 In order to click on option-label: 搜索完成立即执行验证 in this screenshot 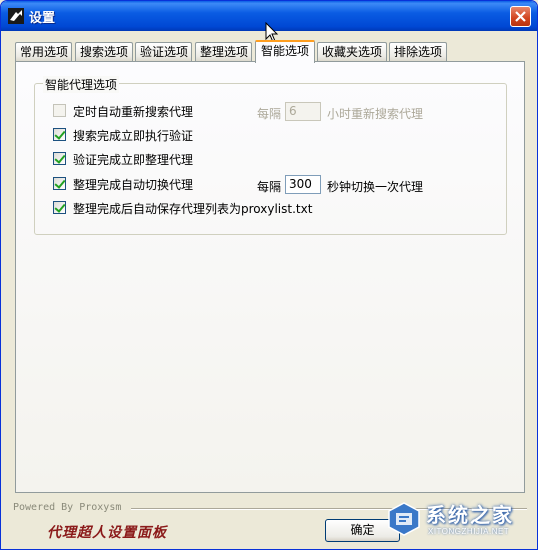, I will do `click(133, 136)`.